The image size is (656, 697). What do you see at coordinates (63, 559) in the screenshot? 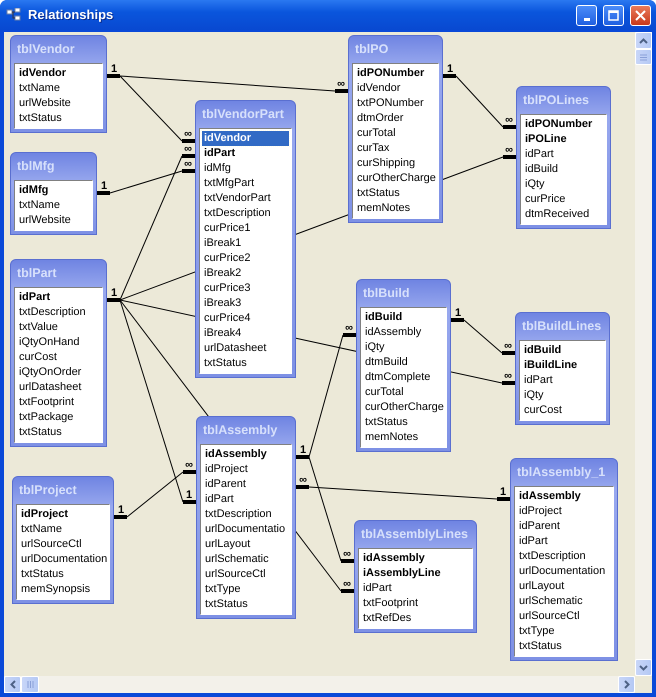
I see `field-item: urlDocumentation` at bounding box center [63, 559].